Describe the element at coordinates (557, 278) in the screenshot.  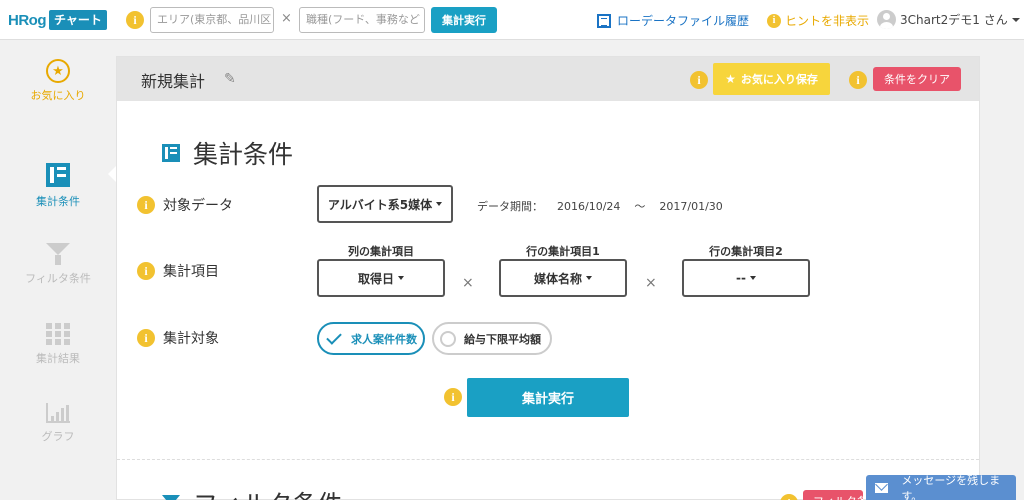
I see `select-value: 媒体名称` at that location.